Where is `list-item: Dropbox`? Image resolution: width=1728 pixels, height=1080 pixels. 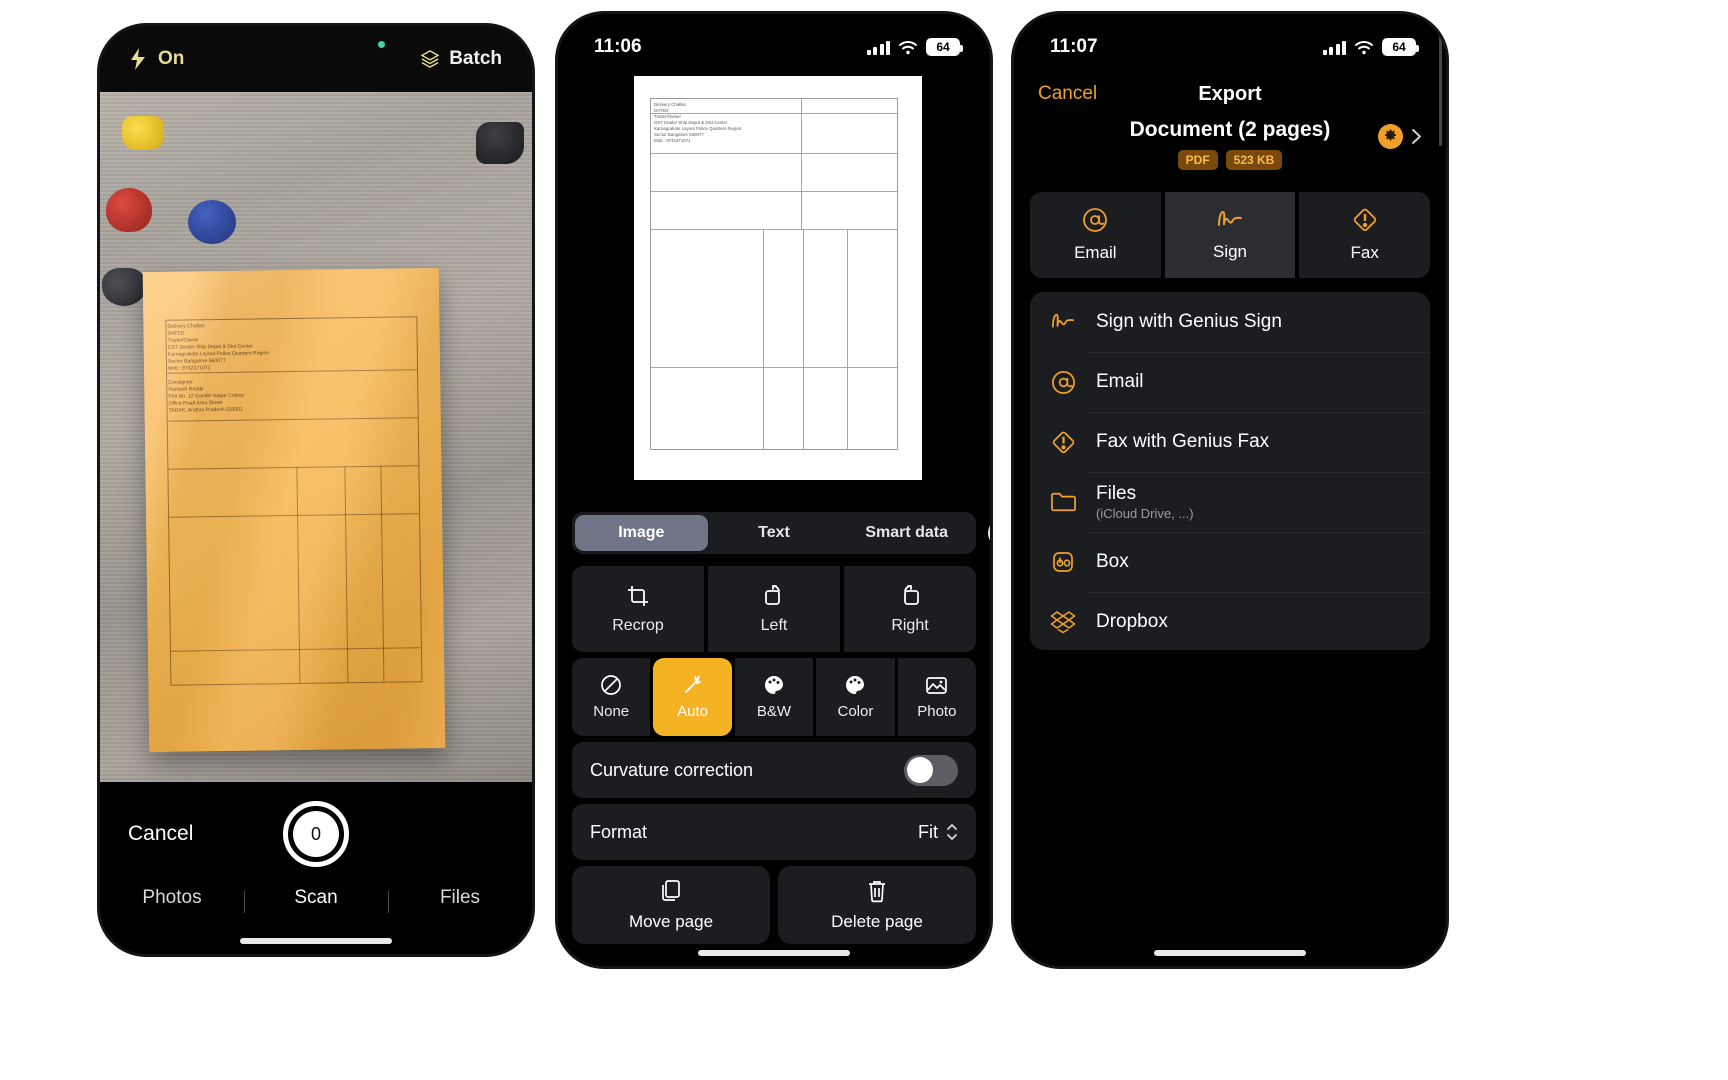
list-item: Dropbox is located at coordinates (1230, 621).